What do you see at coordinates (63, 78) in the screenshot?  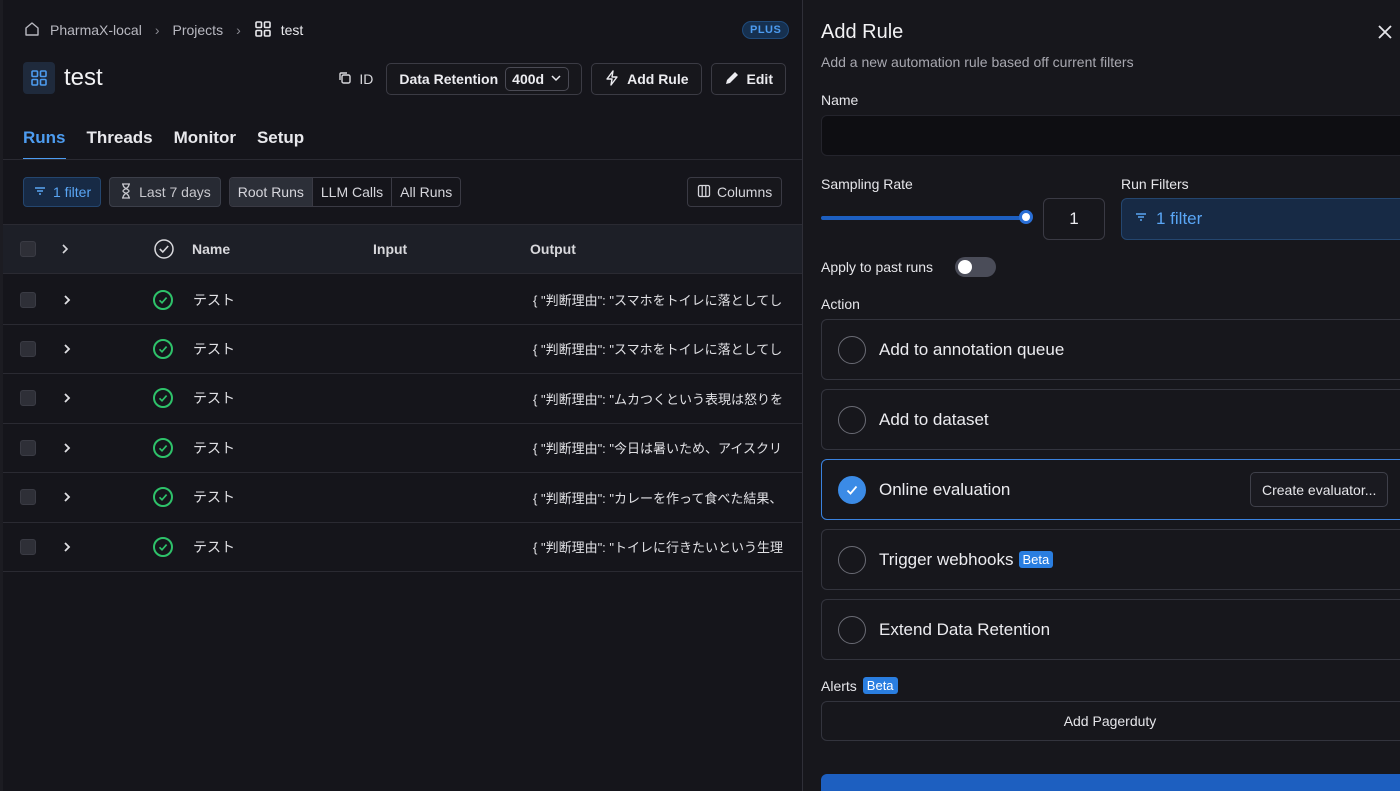 I see `project-header: test` at bounding box center [63, 78].